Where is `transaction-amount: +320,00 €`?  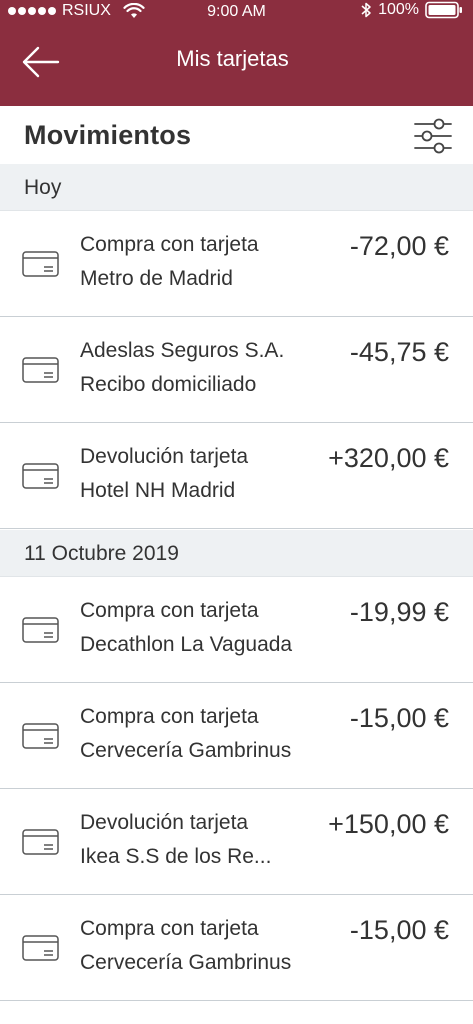 transaction-amount: +320,00 € is located at coordinates (388, 458).